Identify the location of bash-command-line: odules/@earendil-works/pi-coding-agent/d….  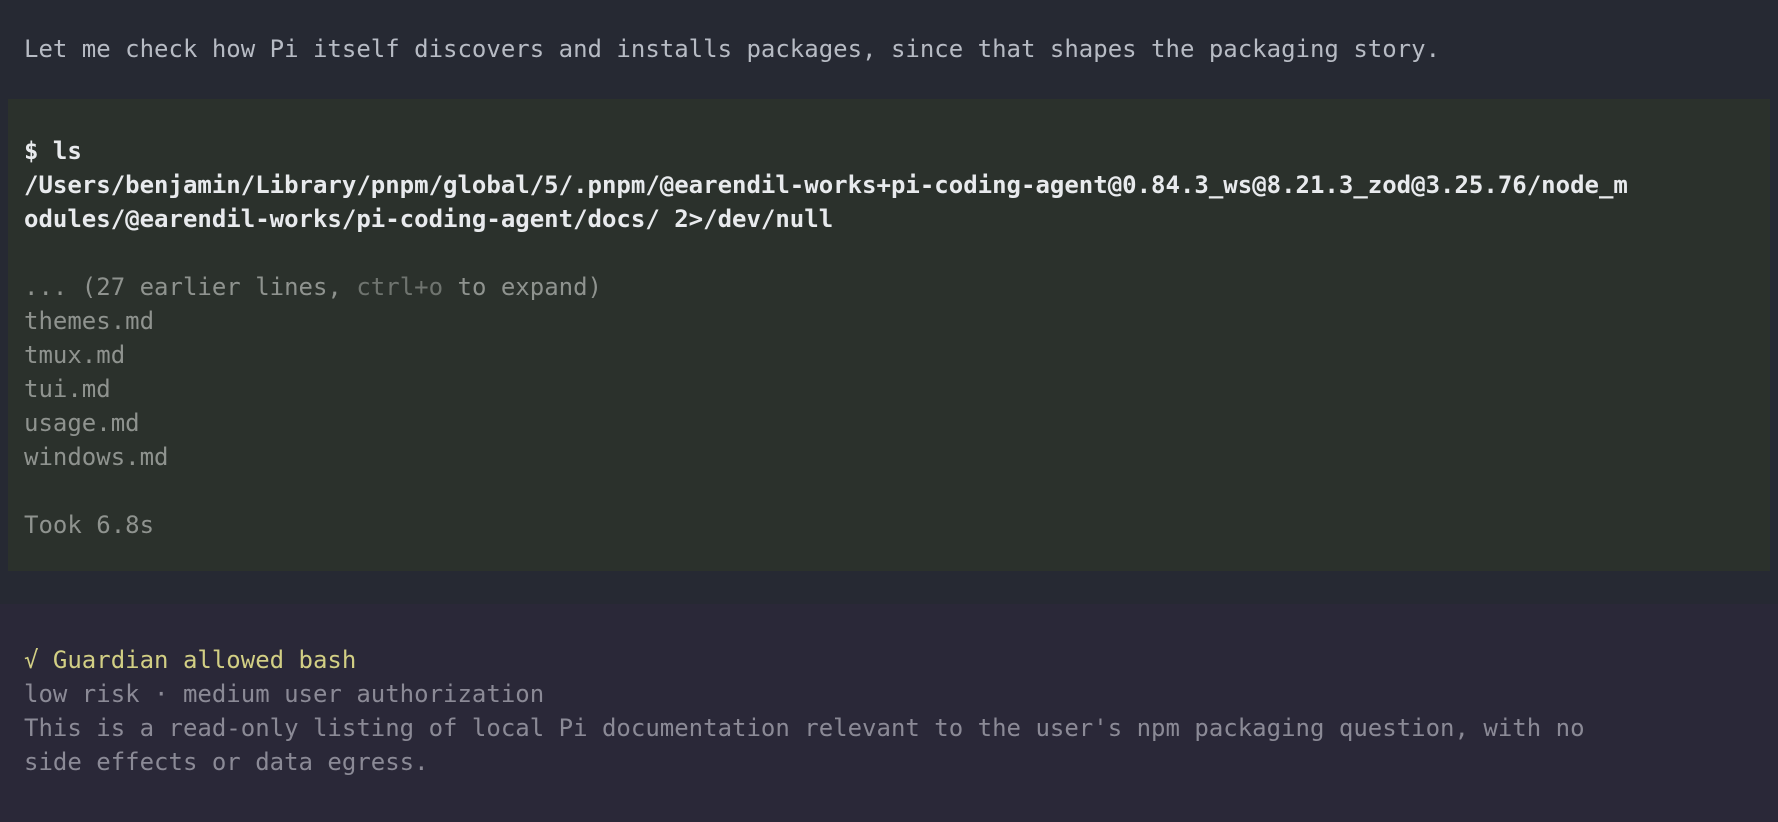
(429, 219).